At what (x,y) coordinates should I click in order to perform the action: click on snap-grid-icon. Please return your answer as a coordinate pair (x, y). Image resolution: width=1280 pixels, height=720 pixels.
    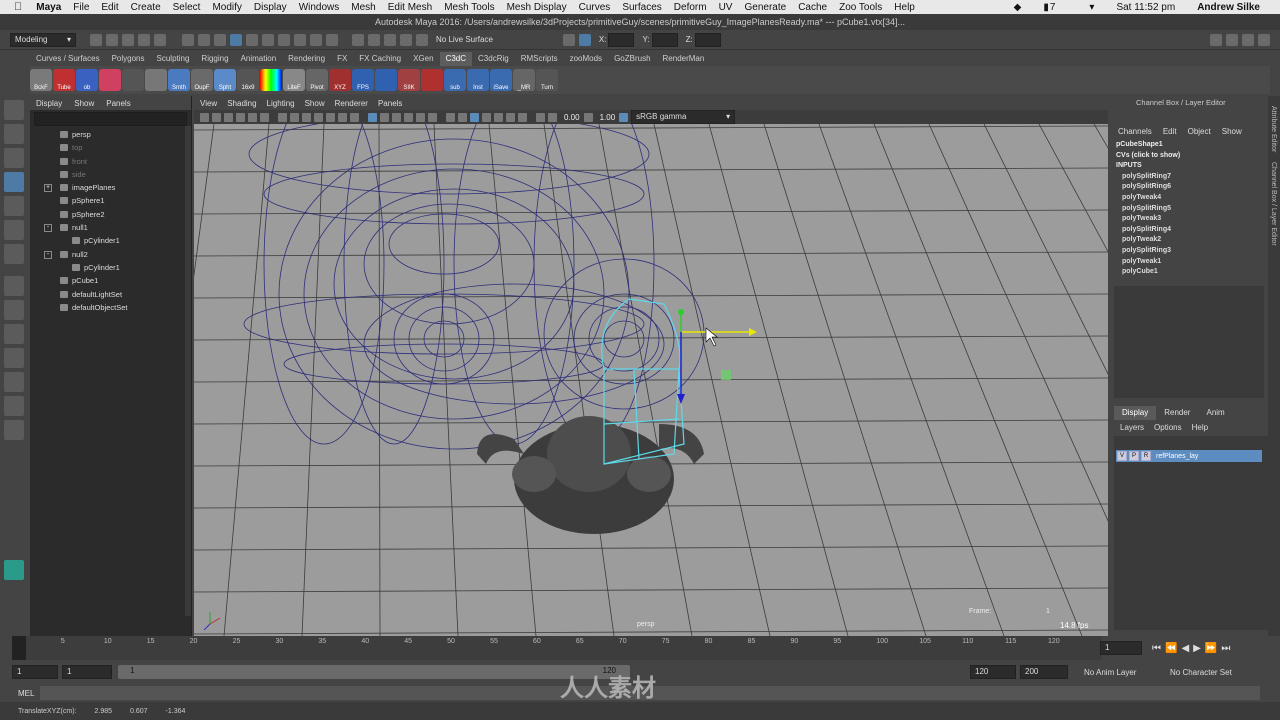
    Looking at the image, I should click on (252, 39).